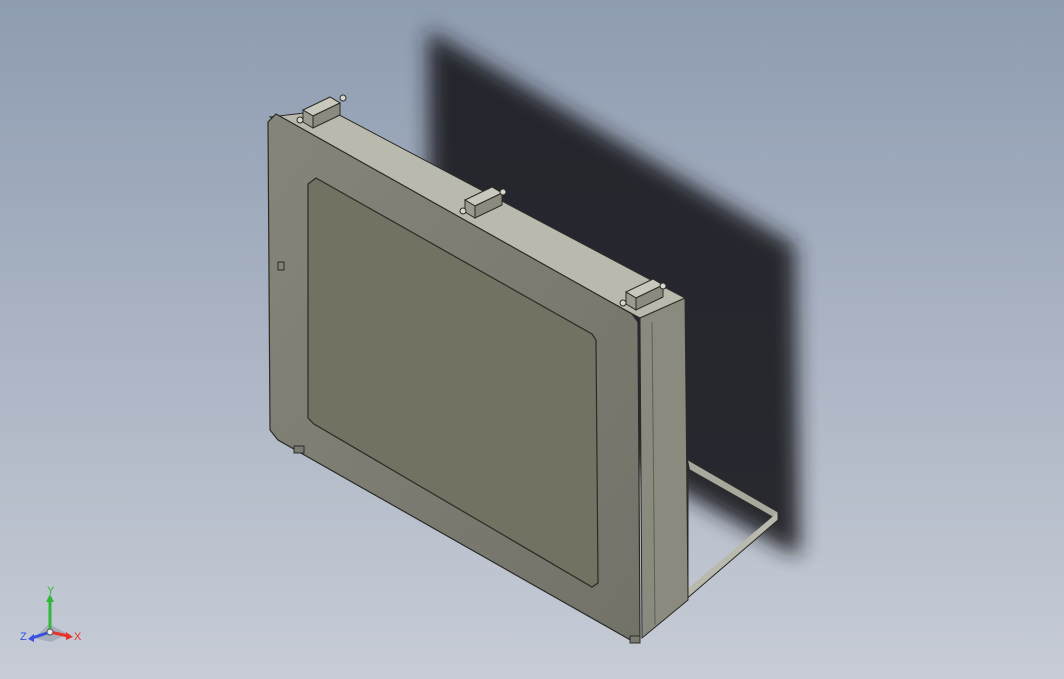  Describe the element at coordinates (31, 638) in the screenshot. I see `z-axis-arrow-icon` at that location.